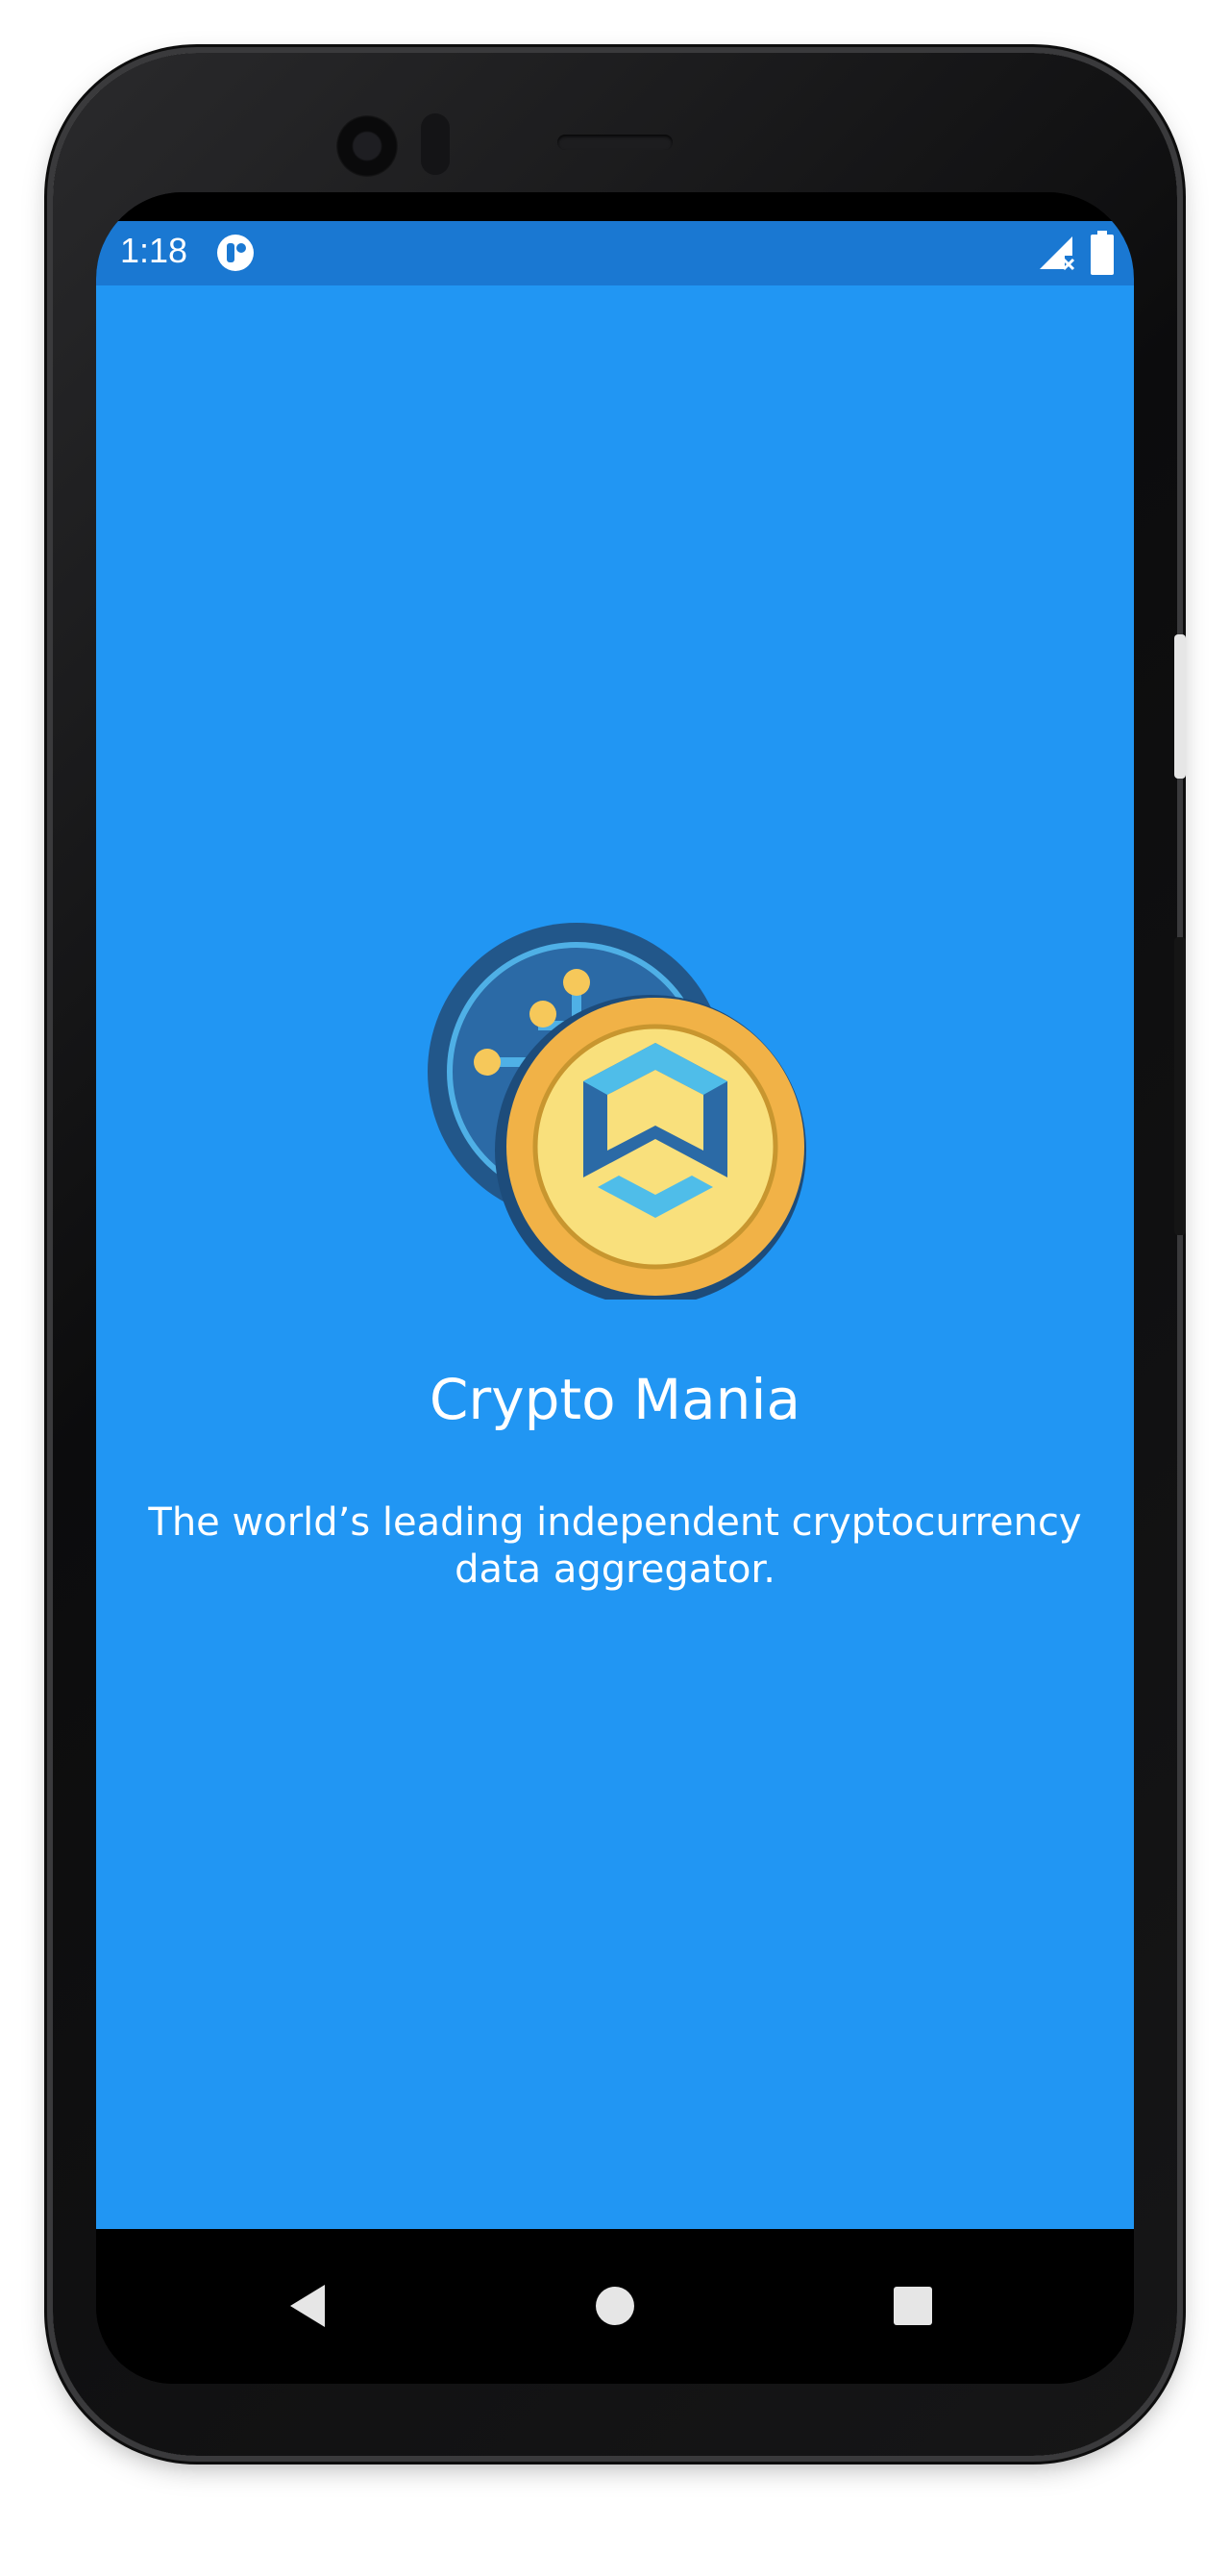  Describe the element at coordinates (1057, 253) in the screenshot. I see `signal-no-sim-icon` at that location.